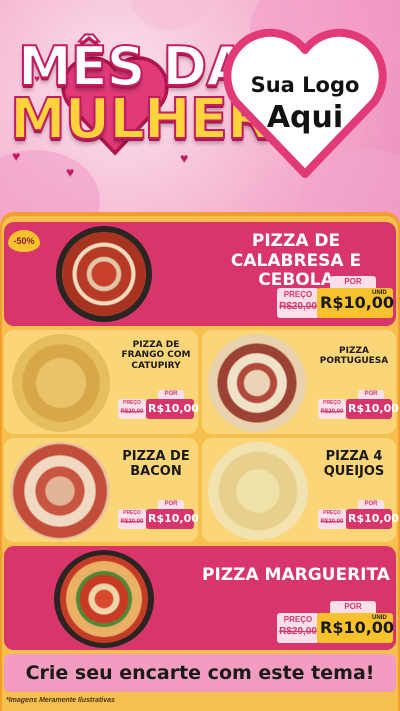 The width and height of the screenshot is (400, 711). I want to click on logo-placeholder-line-2: Aqui, so click(305, 117).